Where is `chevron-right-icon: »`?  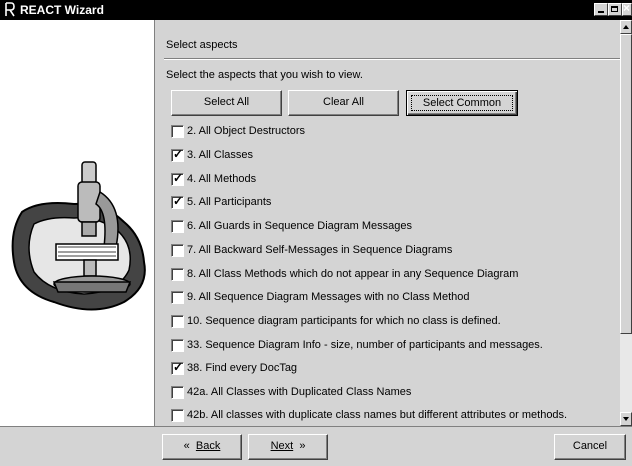
chevron-right-icon: » is located at coordinates (302, 446).